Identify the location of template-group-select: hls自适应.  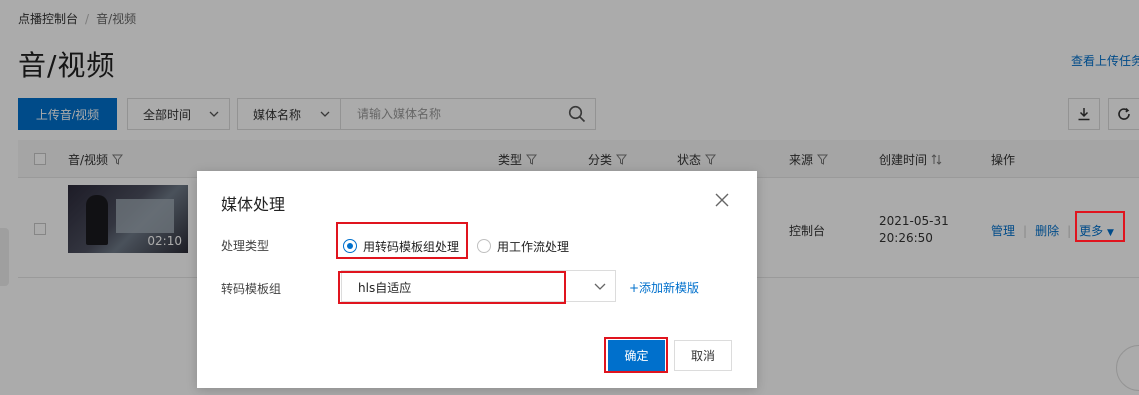
(478, 286).